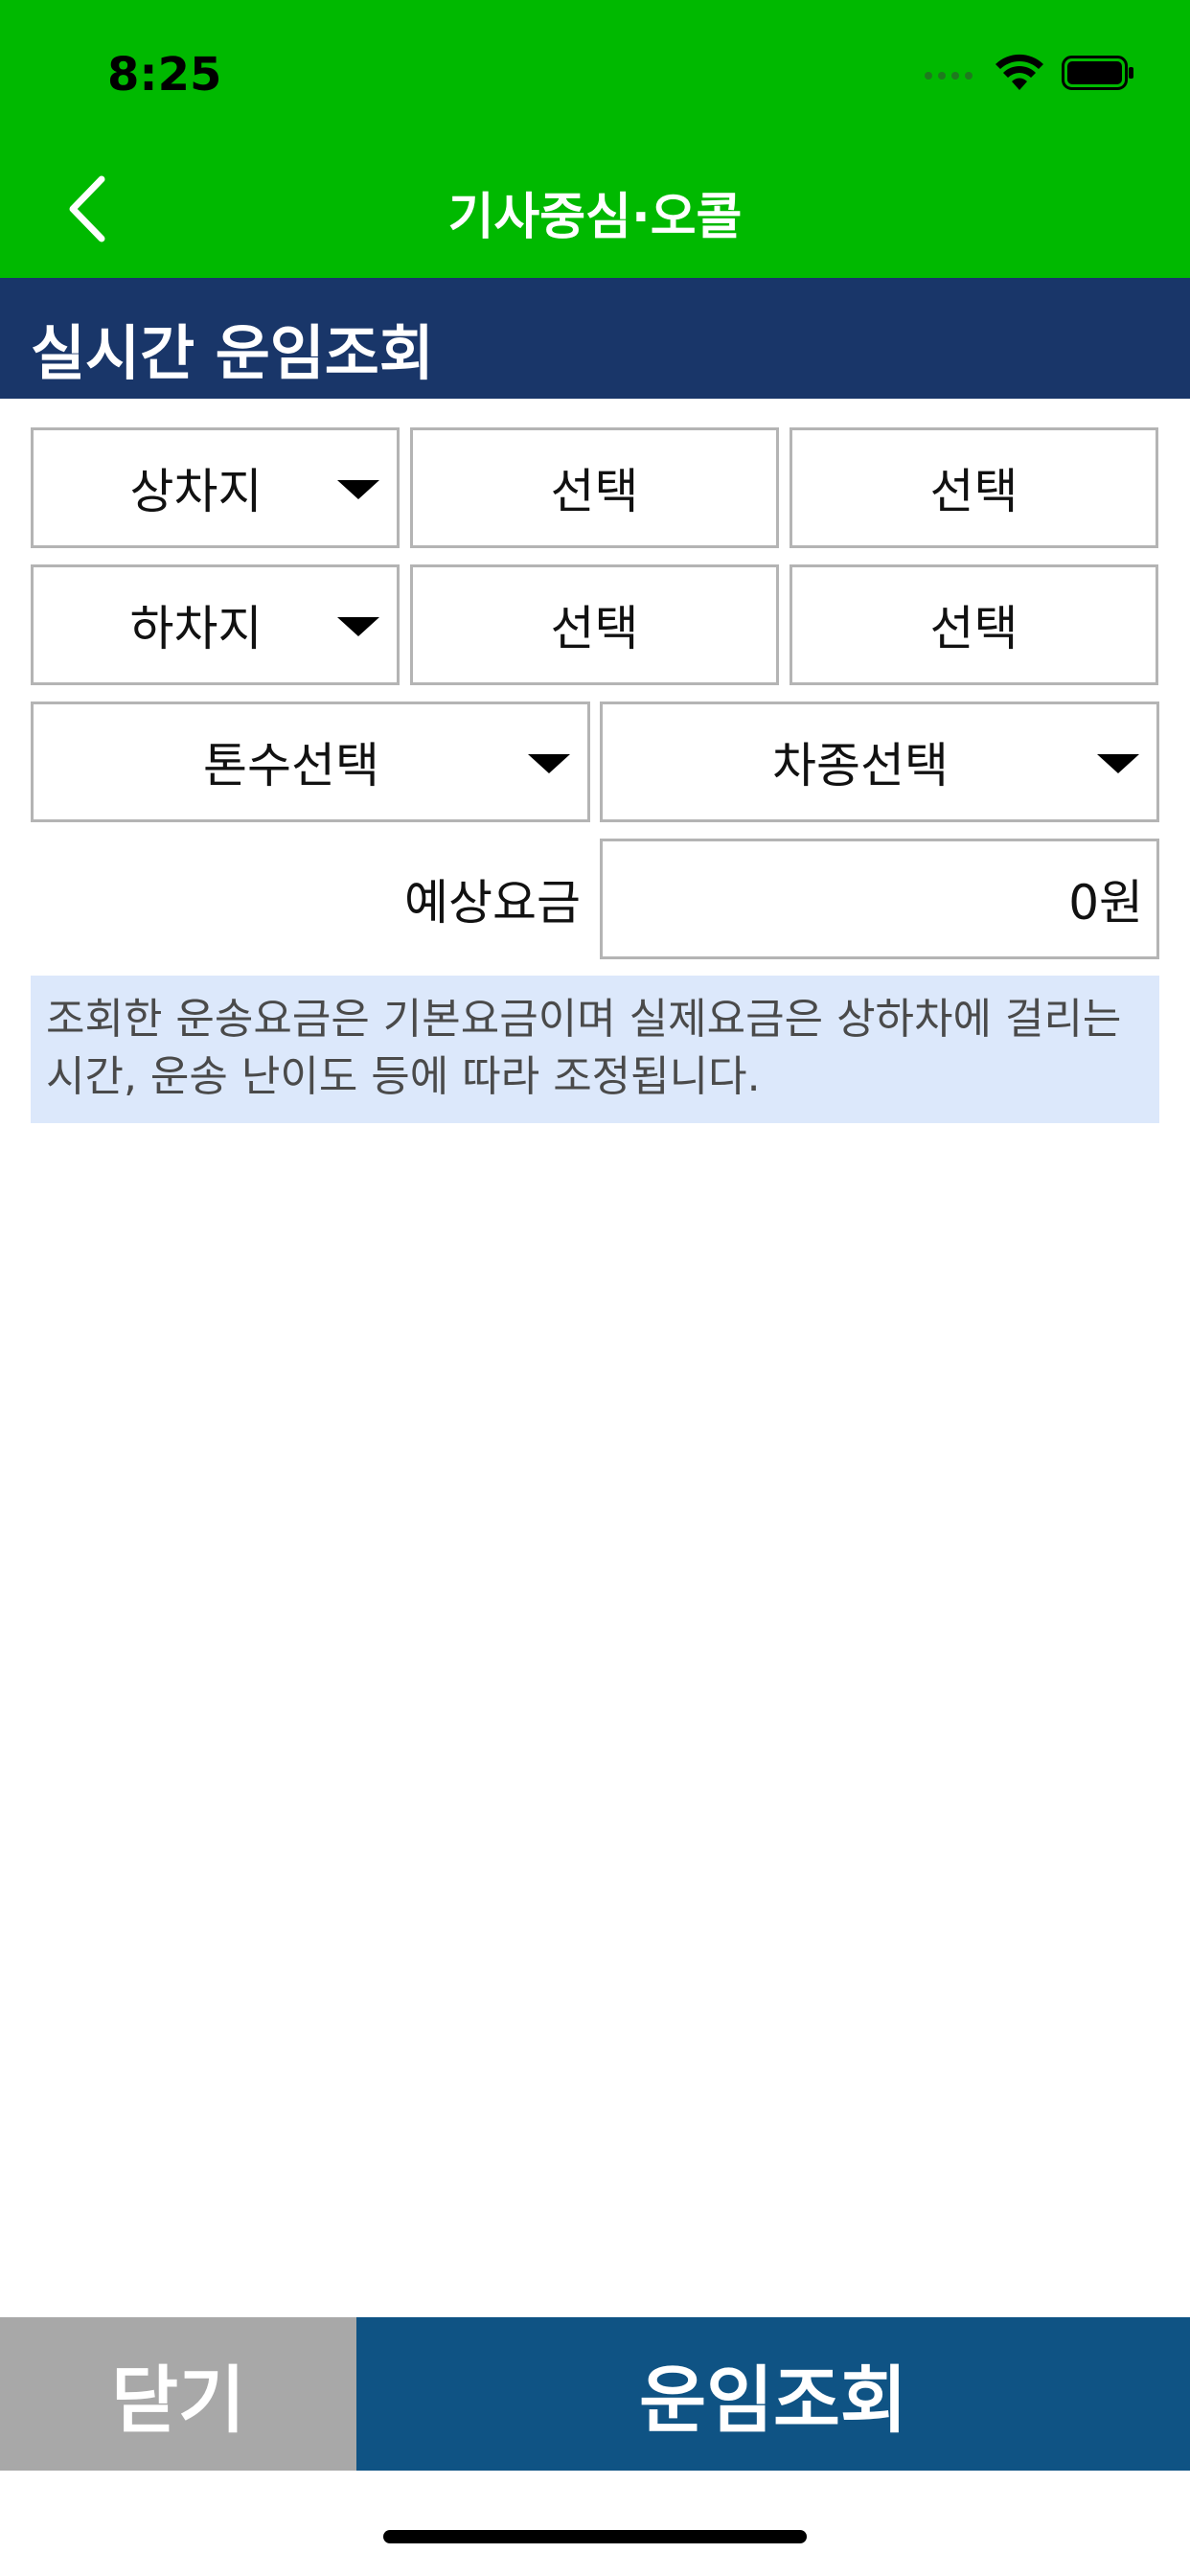 The height and width of the screenshot is (2576, 1190). I want to click on tonnage-dropdown: 톤수선택, so click(311, 762).